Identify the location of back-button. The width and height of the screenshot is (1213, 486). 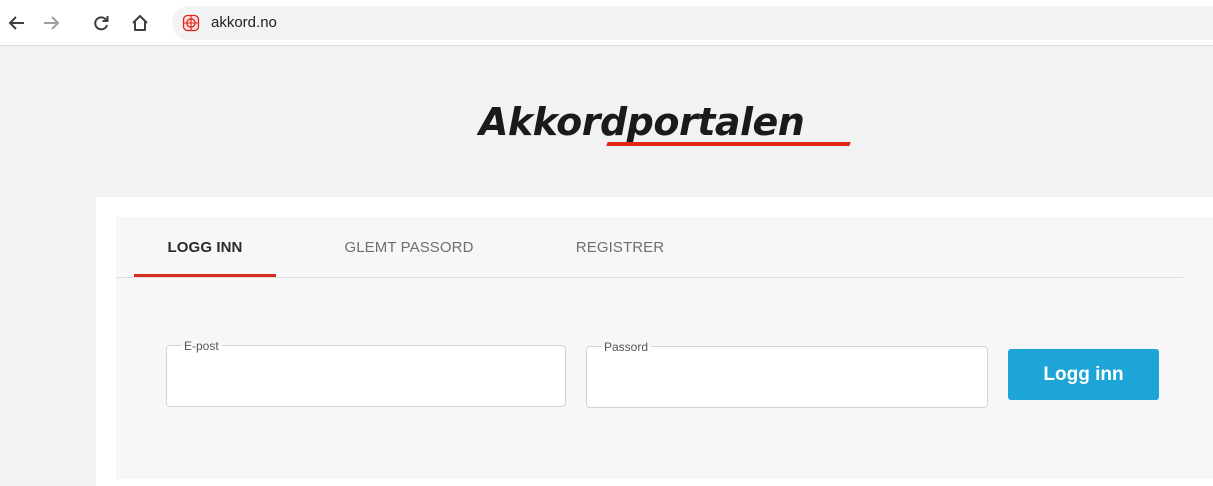
(17, 23).